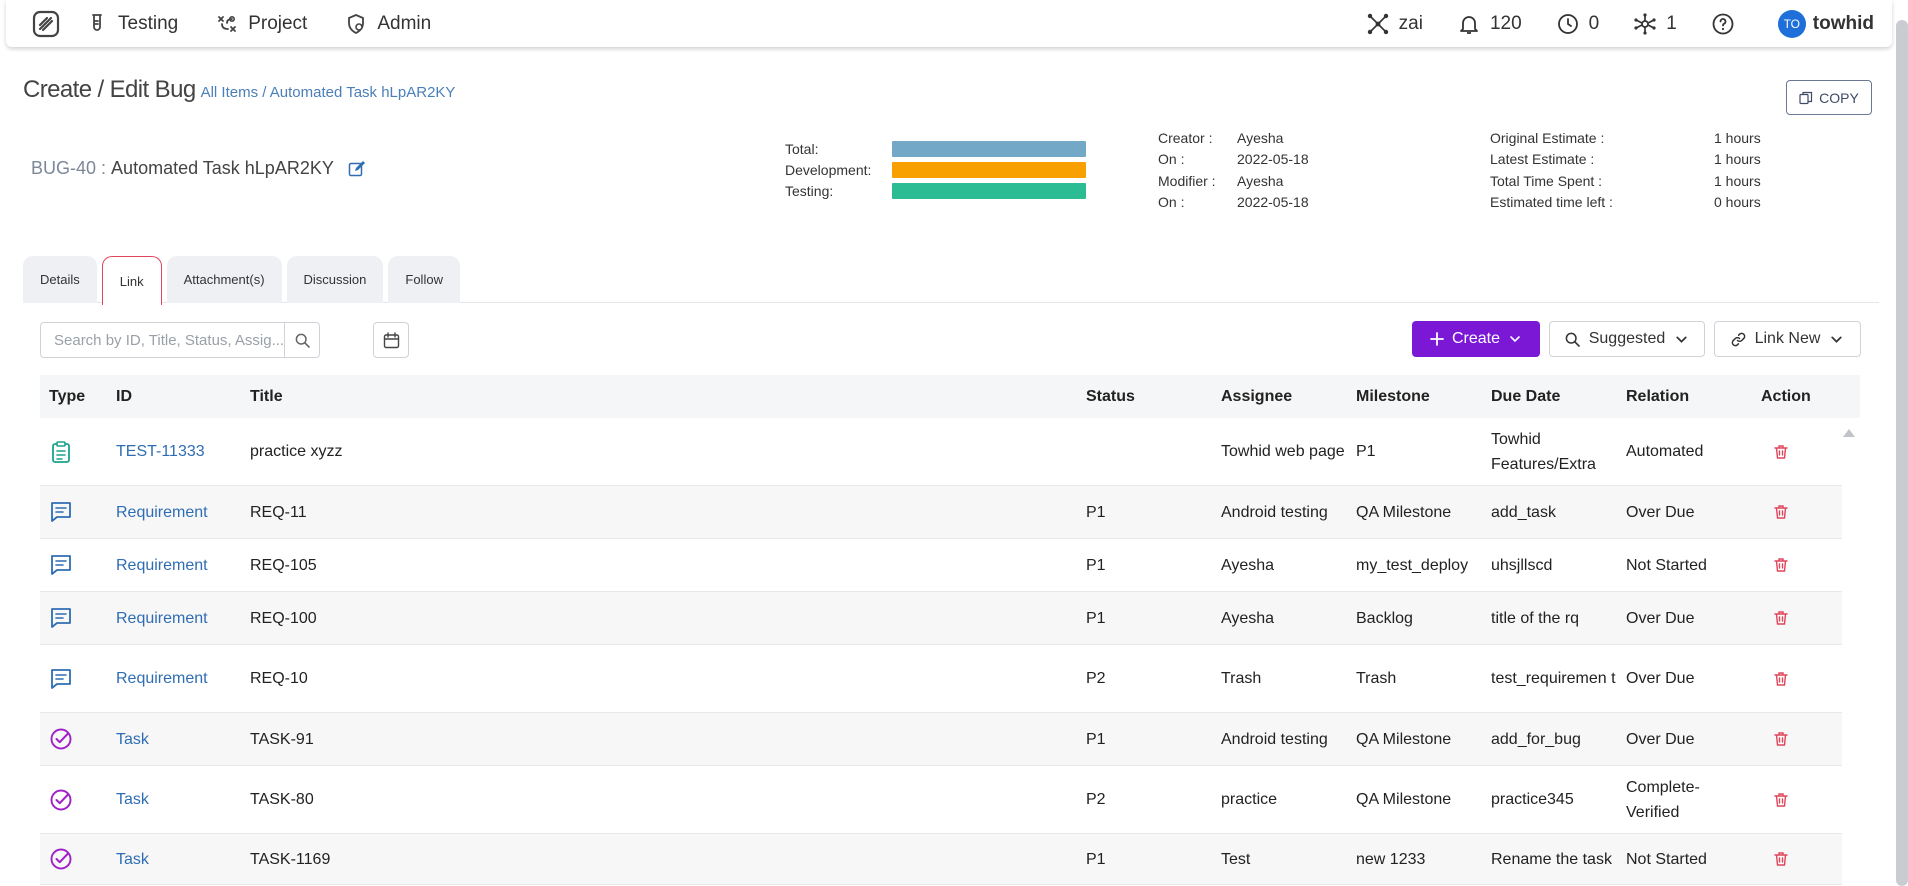 The image size is (1908, 886). What do you see at coordinates (1577, 24) in the screenshot?
I see `timer-button: 0` at bounding box center [1577, 24].